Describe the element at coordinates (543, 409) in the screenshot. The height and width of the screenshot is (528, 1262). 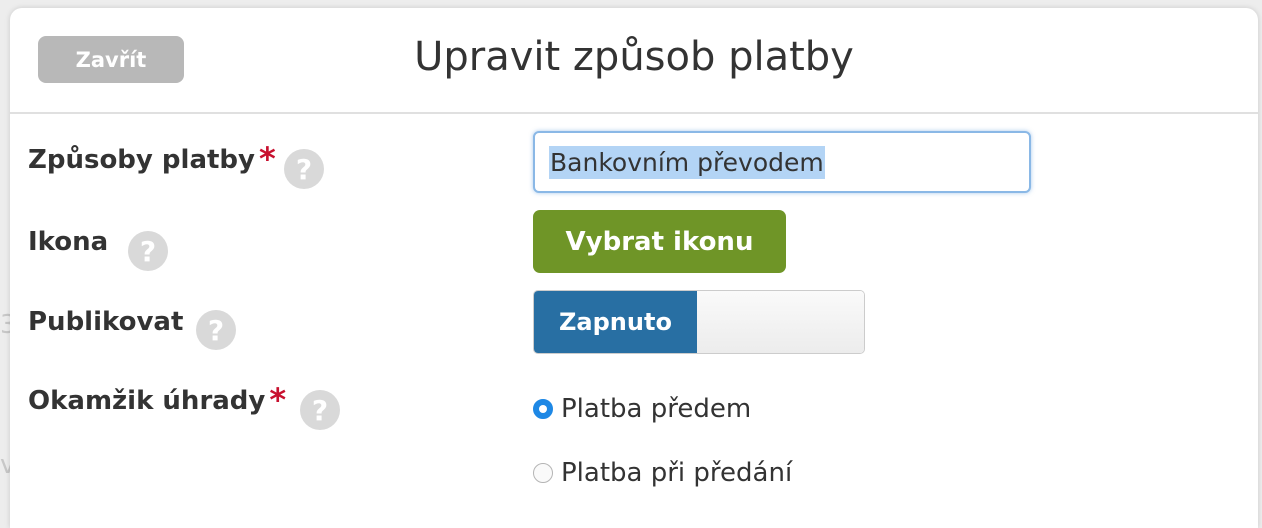
I see `radio-button-checked` at that location.